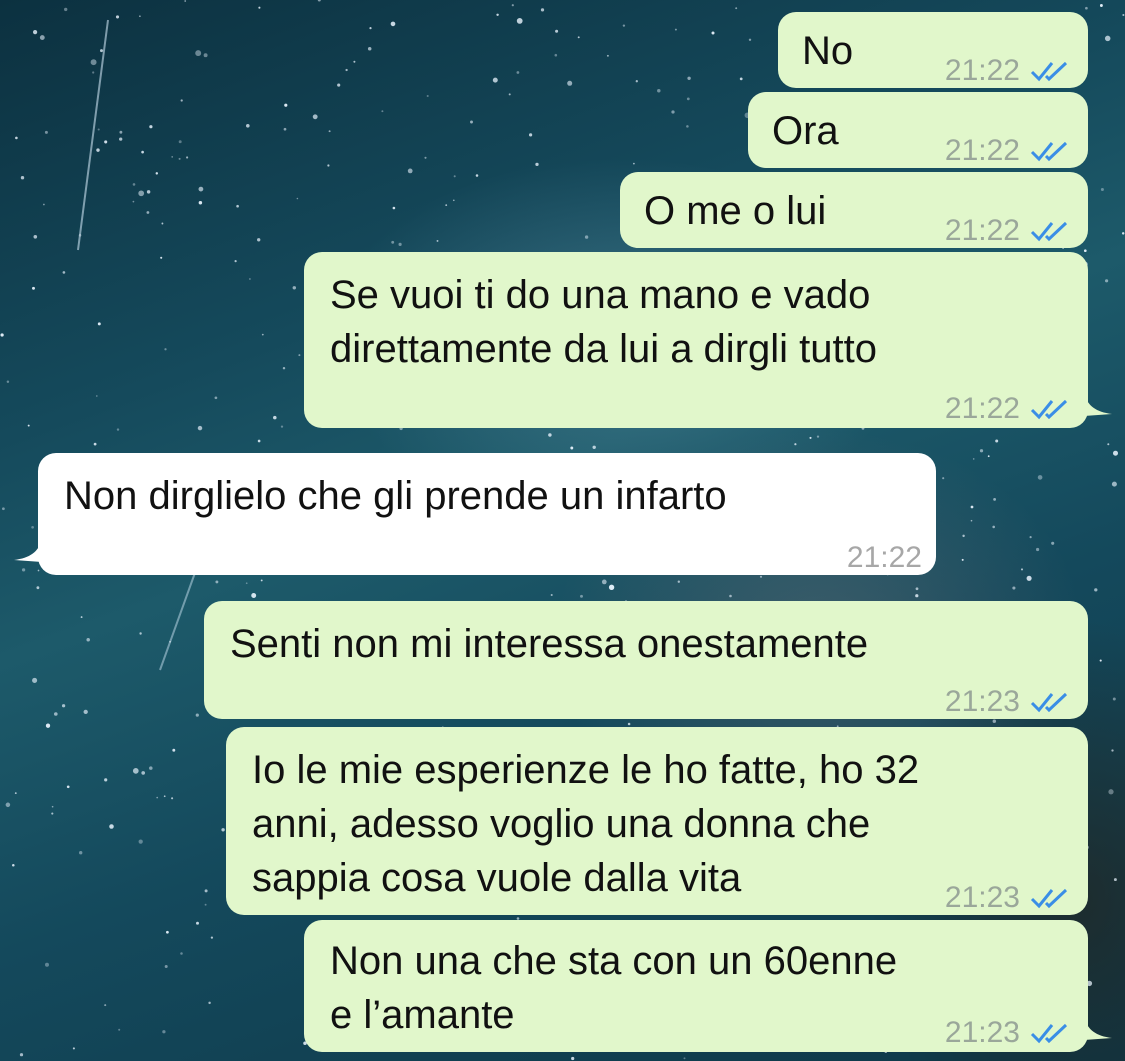 Image resolution: width=1125 pixels, height=1061 pixels. What do you see at coordinates (805, 131) in the screenshot?
I see `message-text: Ora` at bounding box center [805, 131].